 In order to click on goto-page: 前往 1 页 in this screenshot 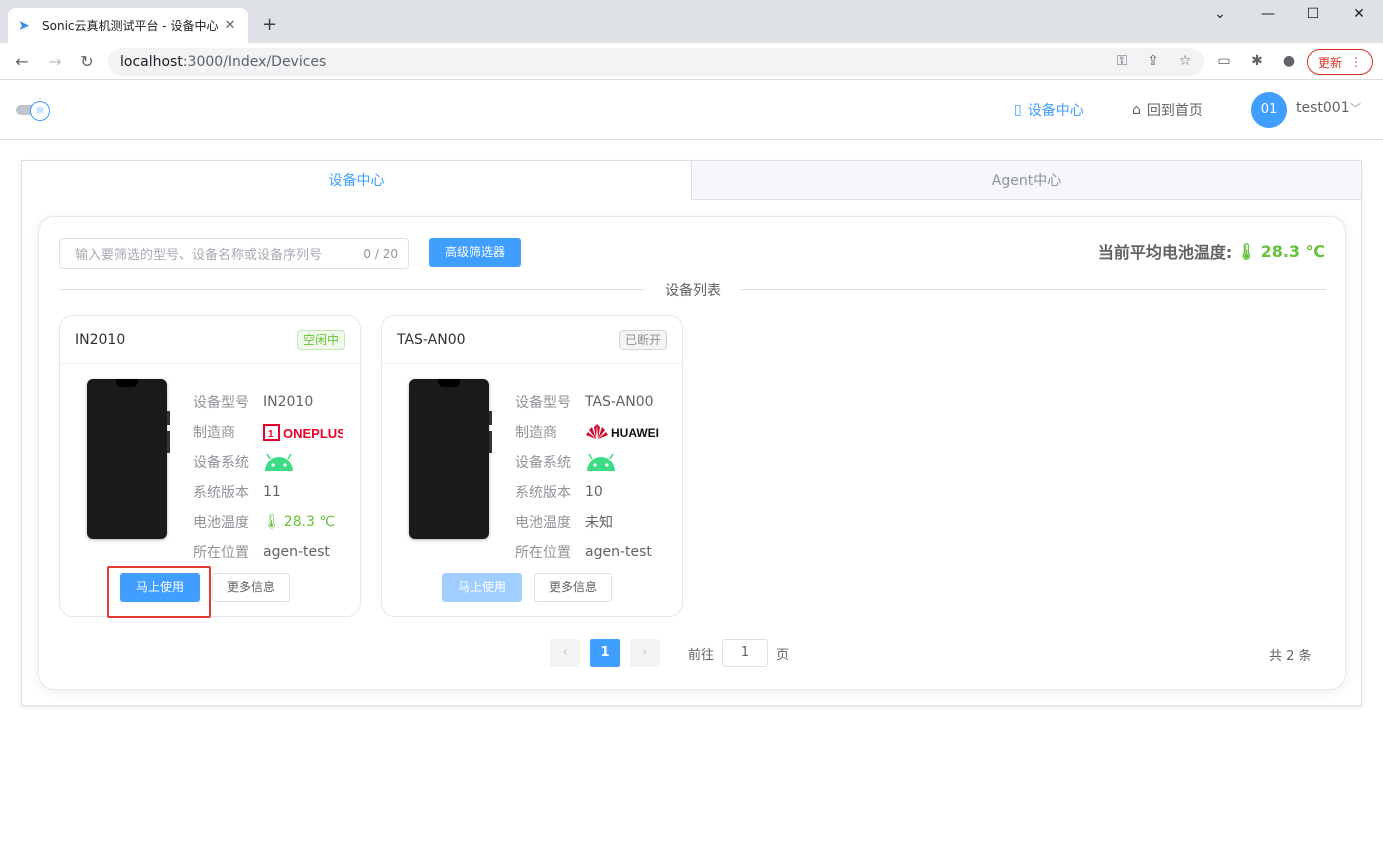, I will do `click(738, 653)`.